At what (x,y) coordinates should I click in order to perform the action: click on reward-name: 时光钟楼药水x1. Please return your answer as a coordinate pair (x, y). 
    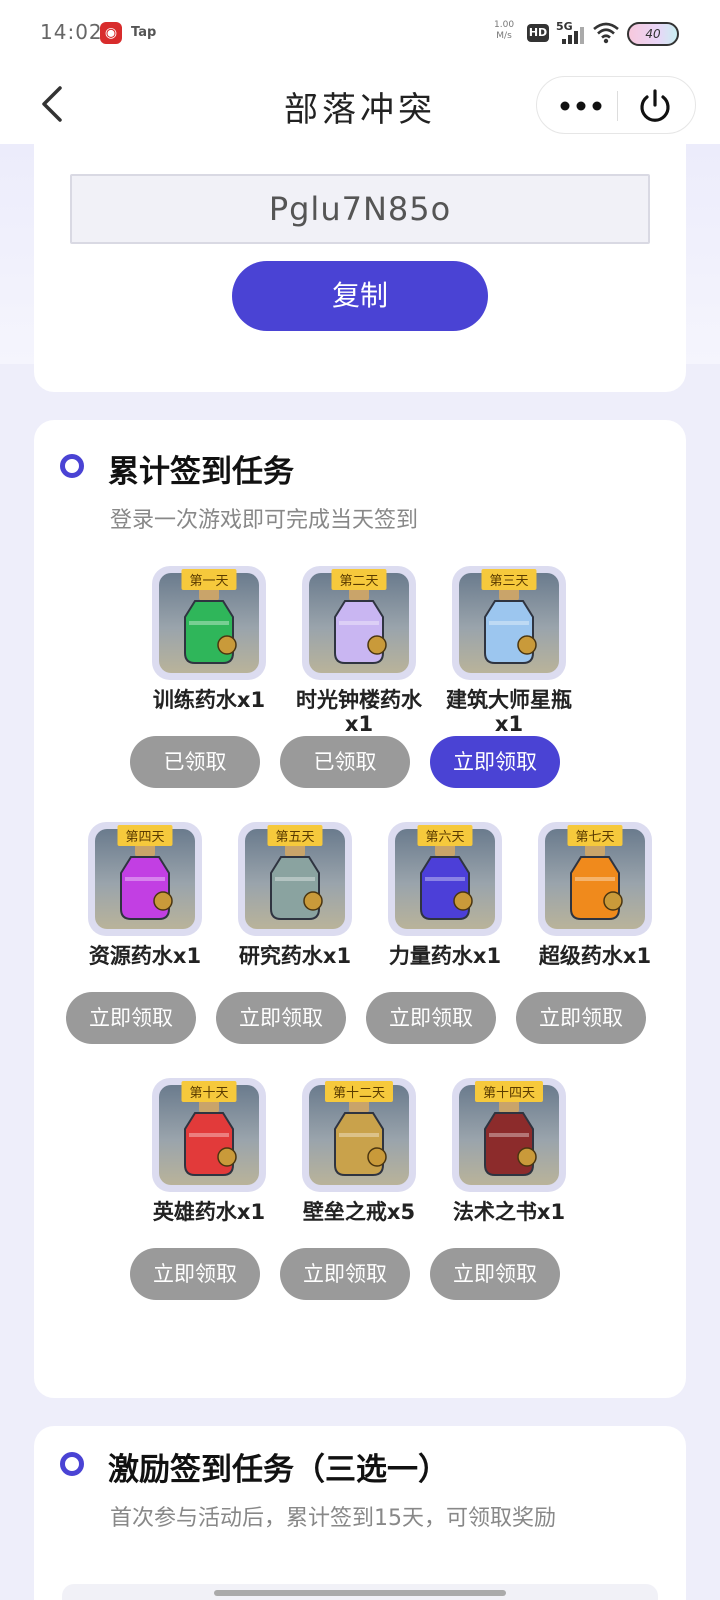
    Looking at the image, I should click on (359, 712).